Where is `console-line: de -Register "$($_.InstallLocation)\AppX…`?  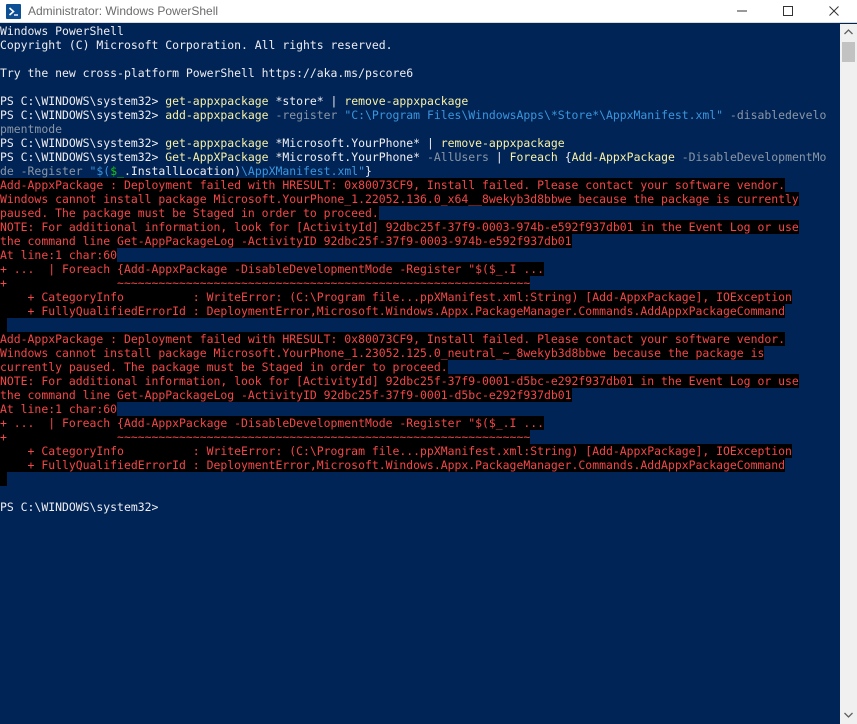 console-line: de -Register "$($_.InstallLocation)\AppX… is located at coordinates (420, 171).